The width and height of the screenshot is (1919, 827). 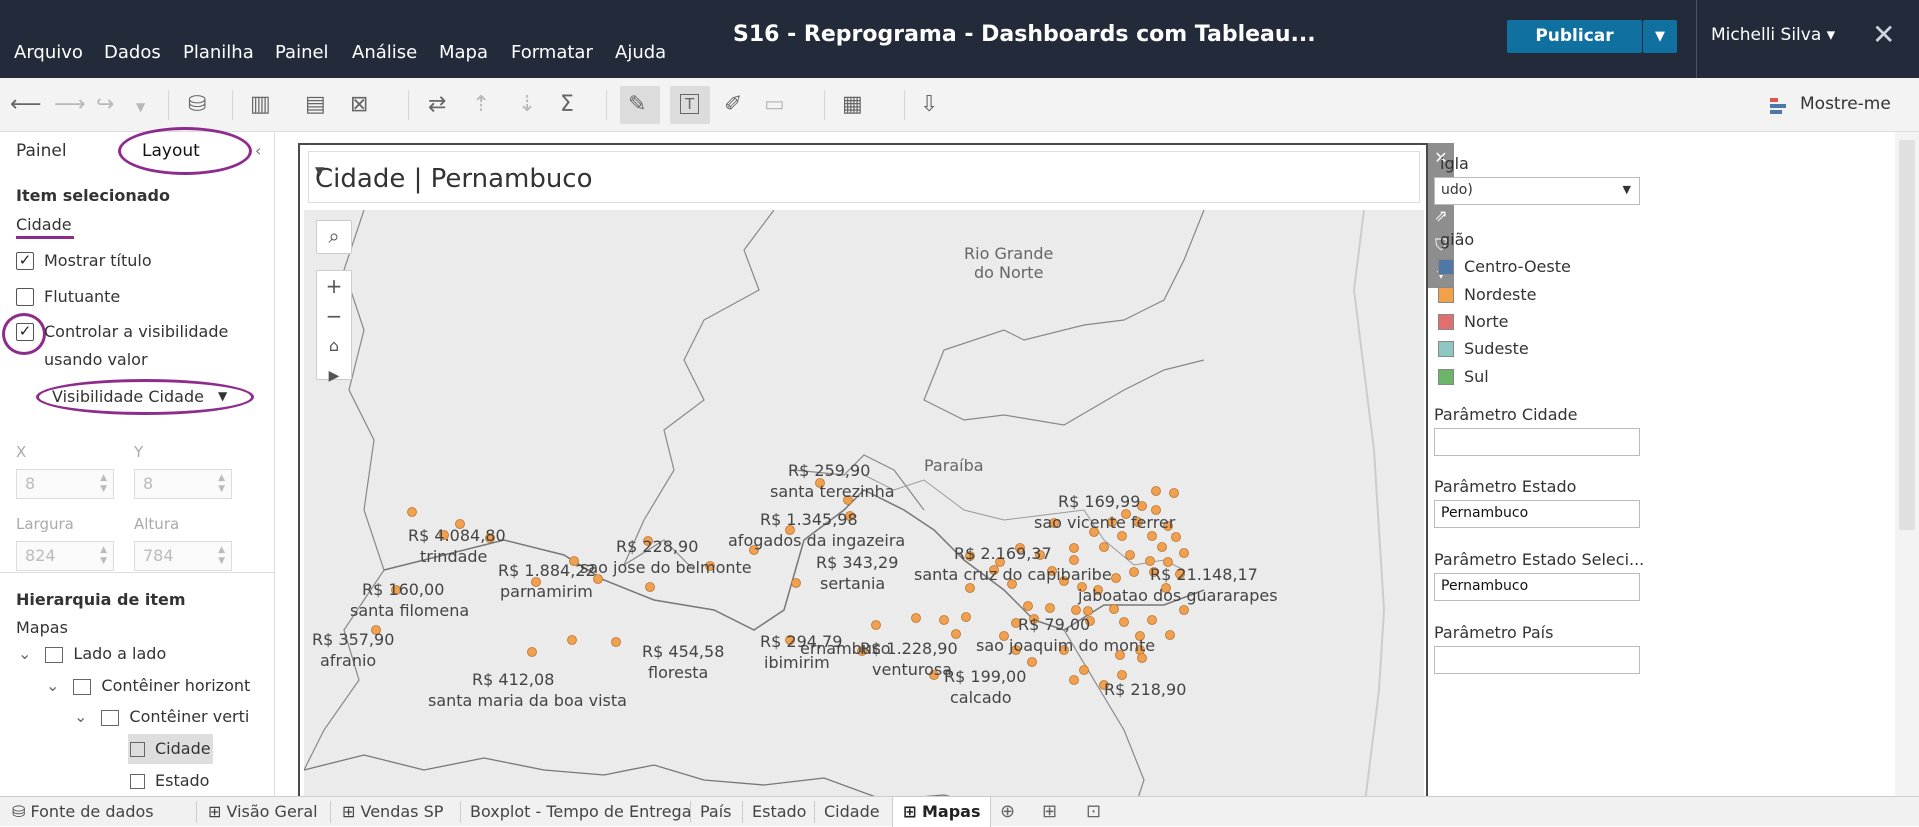 I want to click on hierarchy-item-cidade: Cidade, so click(x=170, y=748).